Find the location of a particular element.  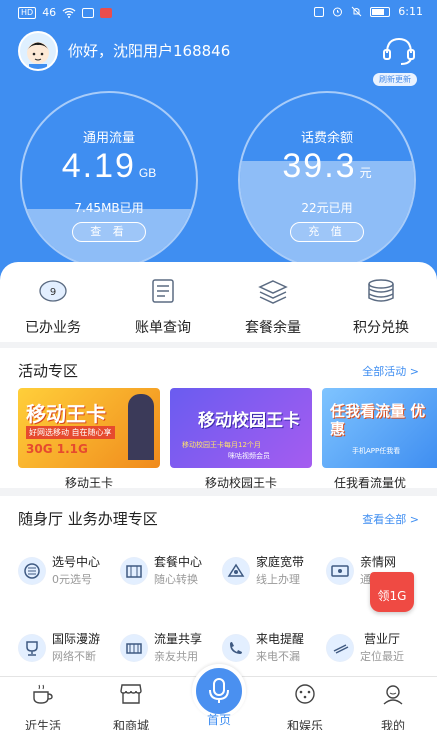

quick-action-label: 已办业务 is located at coordinates (53, 328).